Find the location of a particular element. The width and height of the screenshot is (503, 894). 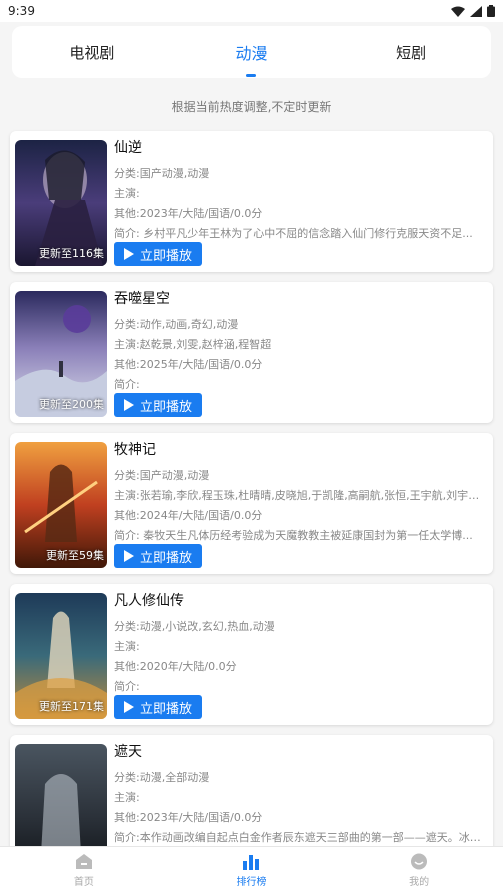

nav-ranking: 排行榜 is located at coordinates (251, 870).